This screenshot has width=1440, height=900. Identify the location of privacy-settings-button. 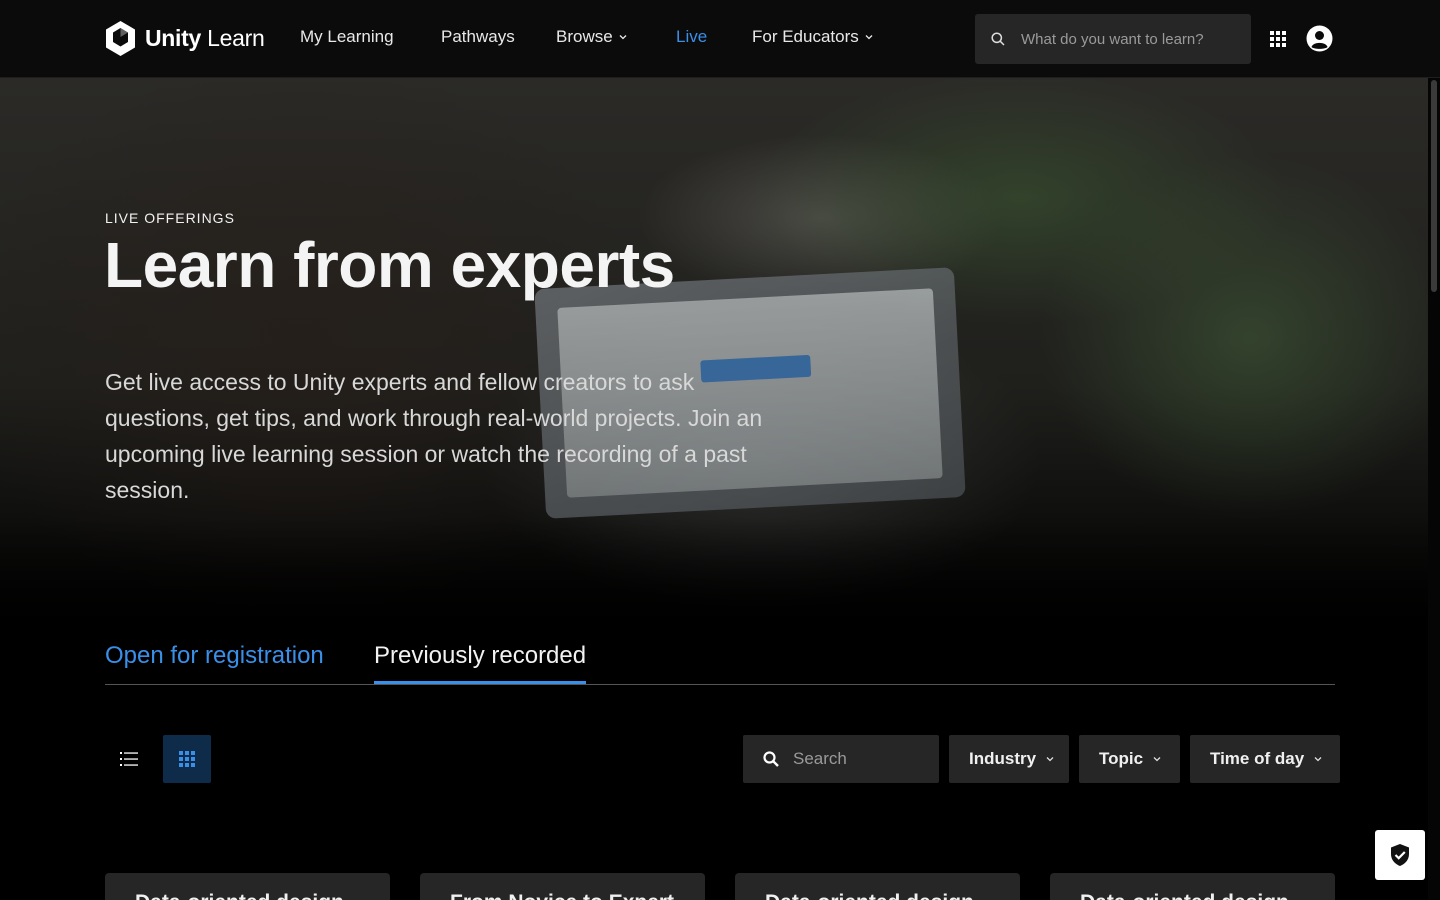
(1400, 855).